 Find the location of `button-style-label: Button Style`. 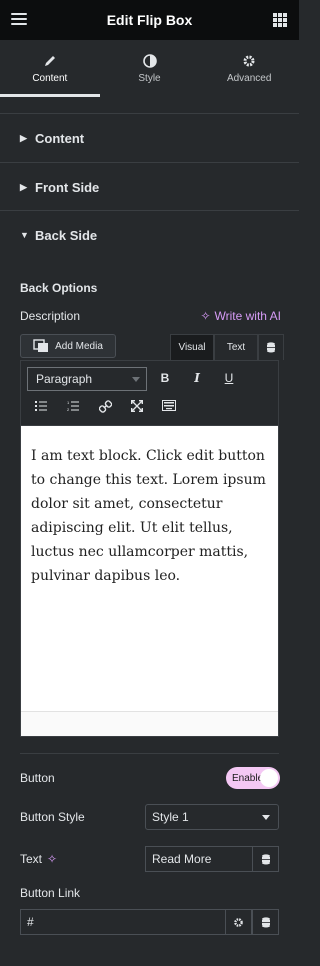

button-style-label: Button Style is located at coordinates (52, 817).